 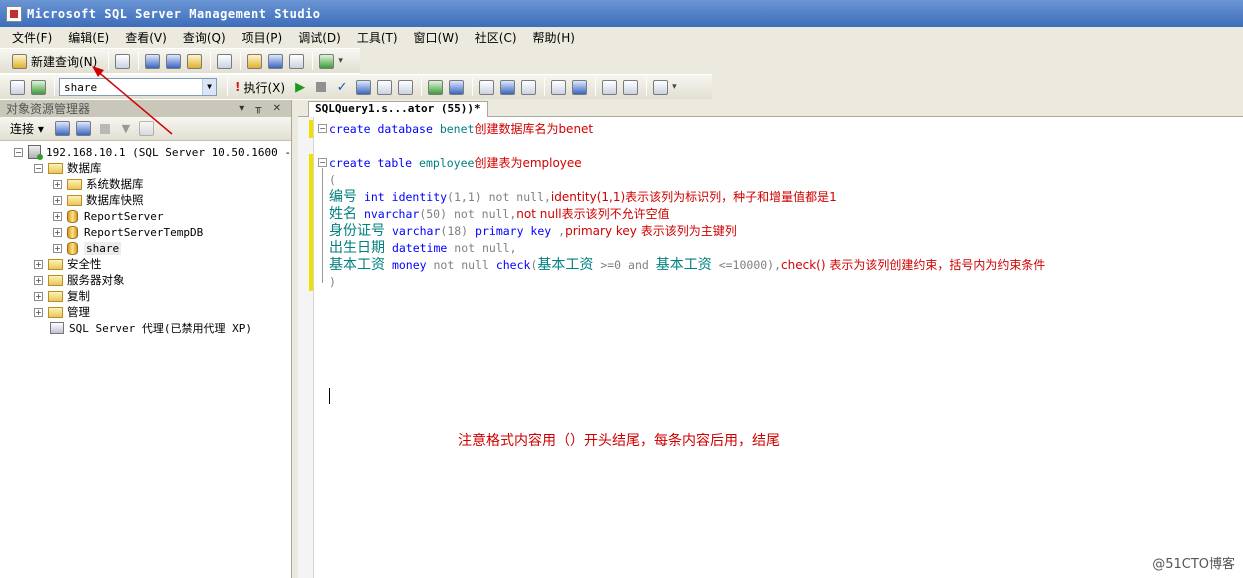 What do you see at coordinates (770, 108) in the screenshot?
I see `document-tabs: SQLQuery1.s...ator (55))*` at bounding box center [770, 108].